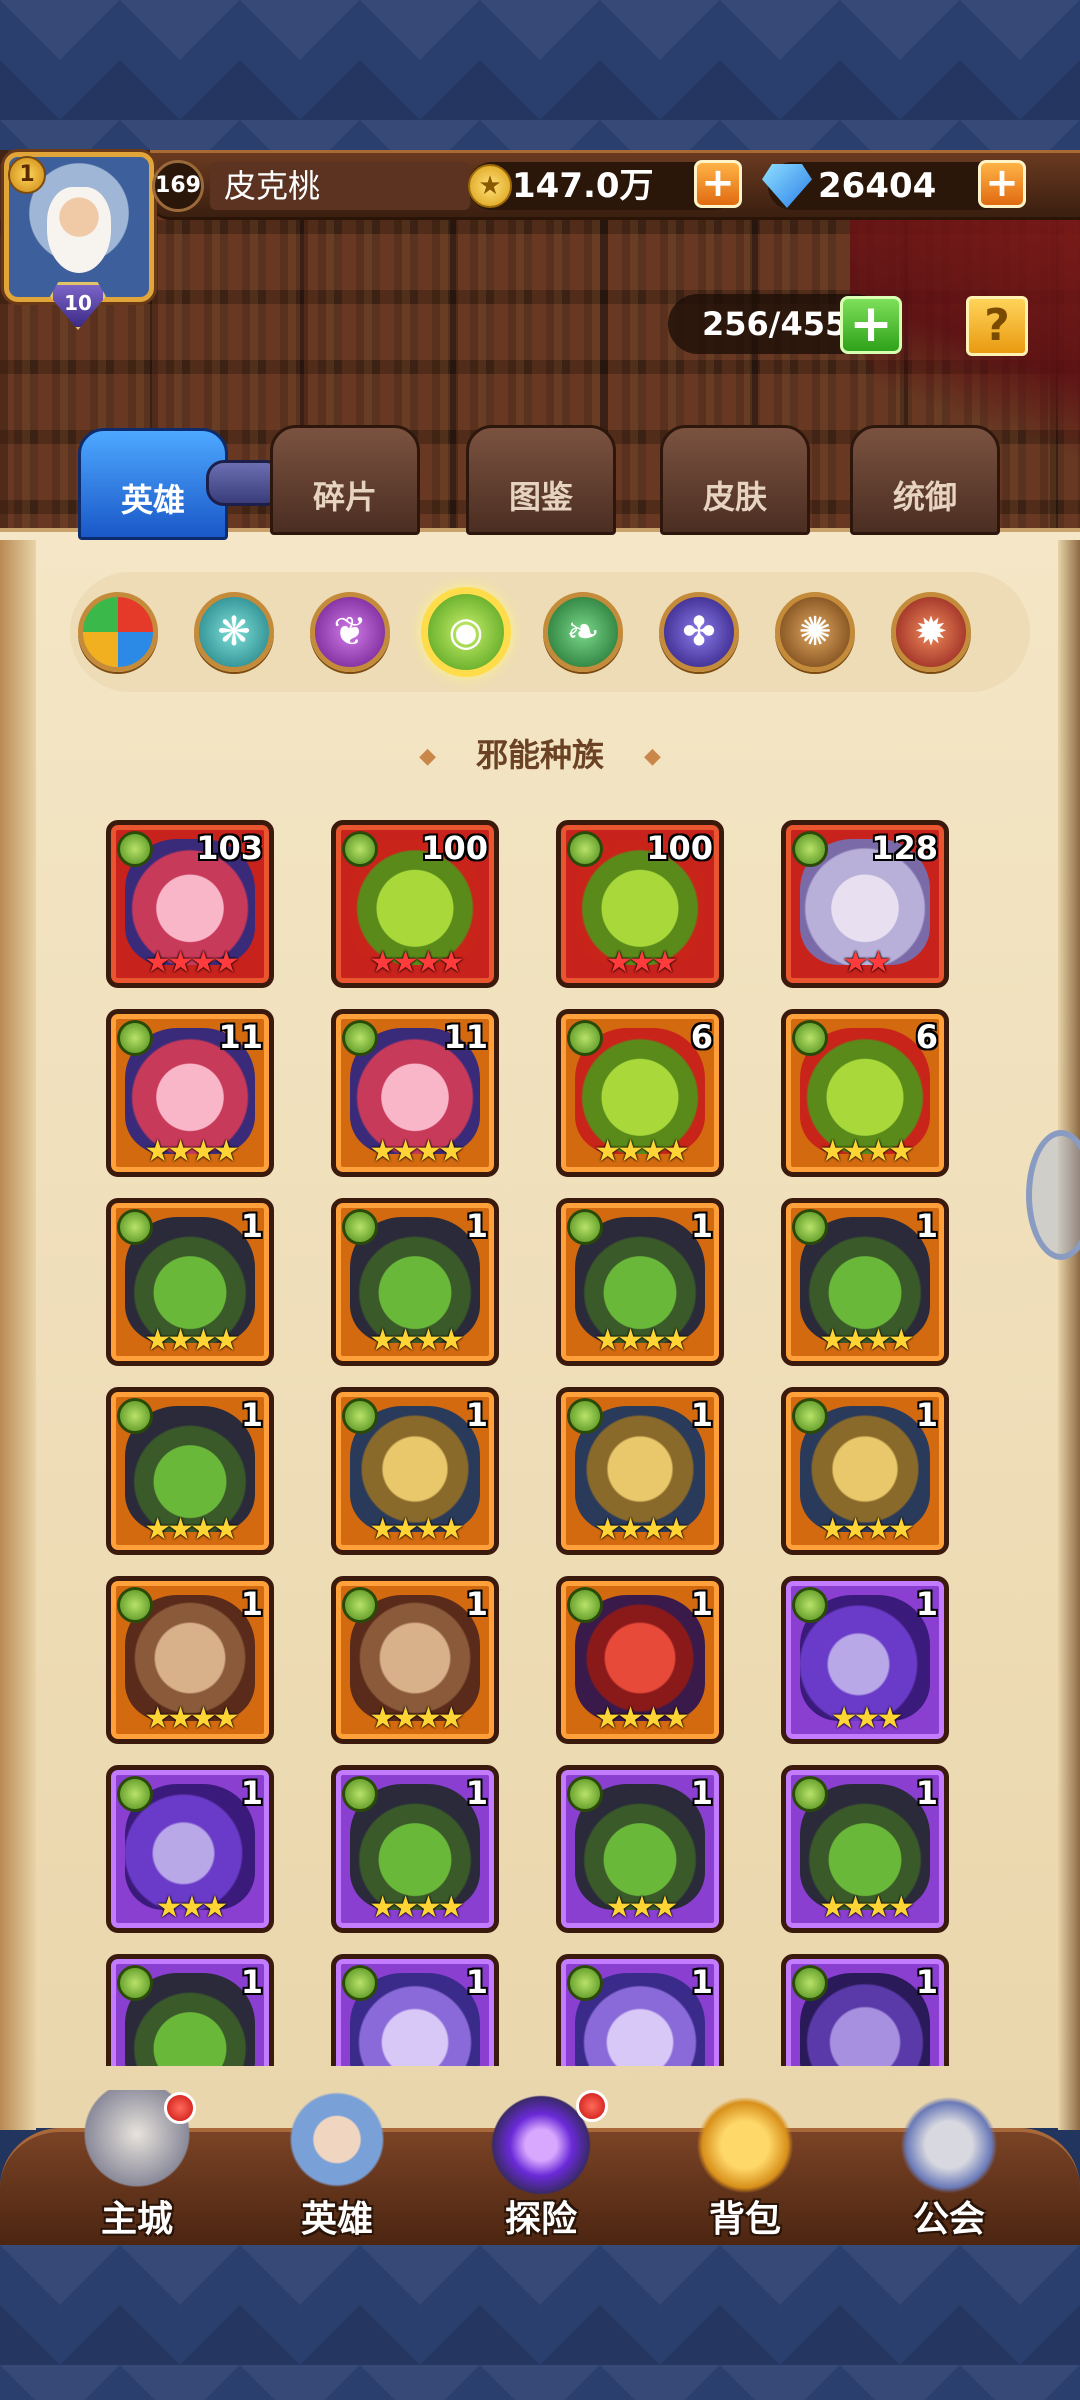 Image resolution: width=1080 pixels, height=2400 pixels. I want to click on nav-heroes: 英雄, so click(337, 2165).